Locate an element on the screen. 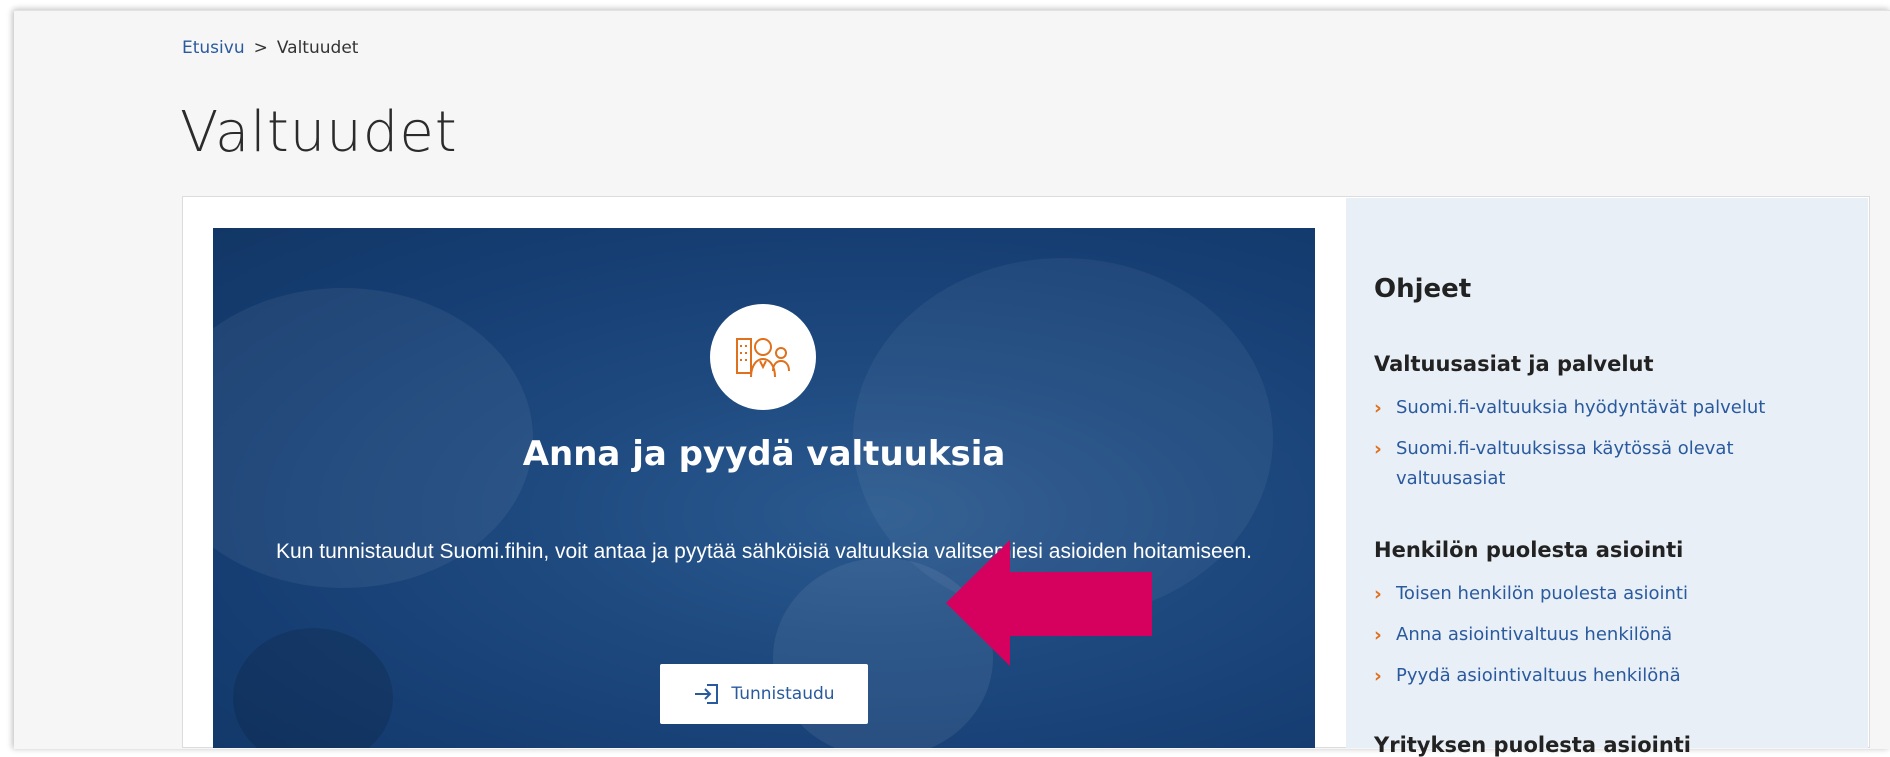 This screenshot has height=757, width=1890. hero-title: Anna ja pyydä valtuuksia is located at coordinates (764, 454).